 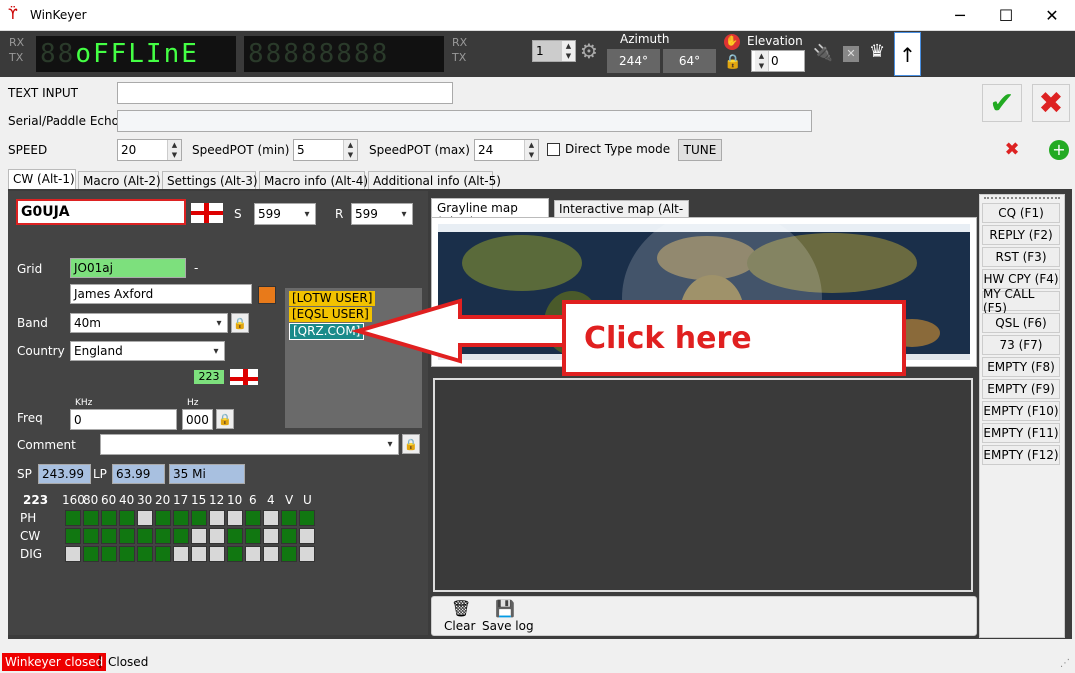 What do you see at coordinates (1021, 411) in the screenshot?
I see `fkey-button-f10: EMPTY (F10)` at bounding box center [1021, 411].